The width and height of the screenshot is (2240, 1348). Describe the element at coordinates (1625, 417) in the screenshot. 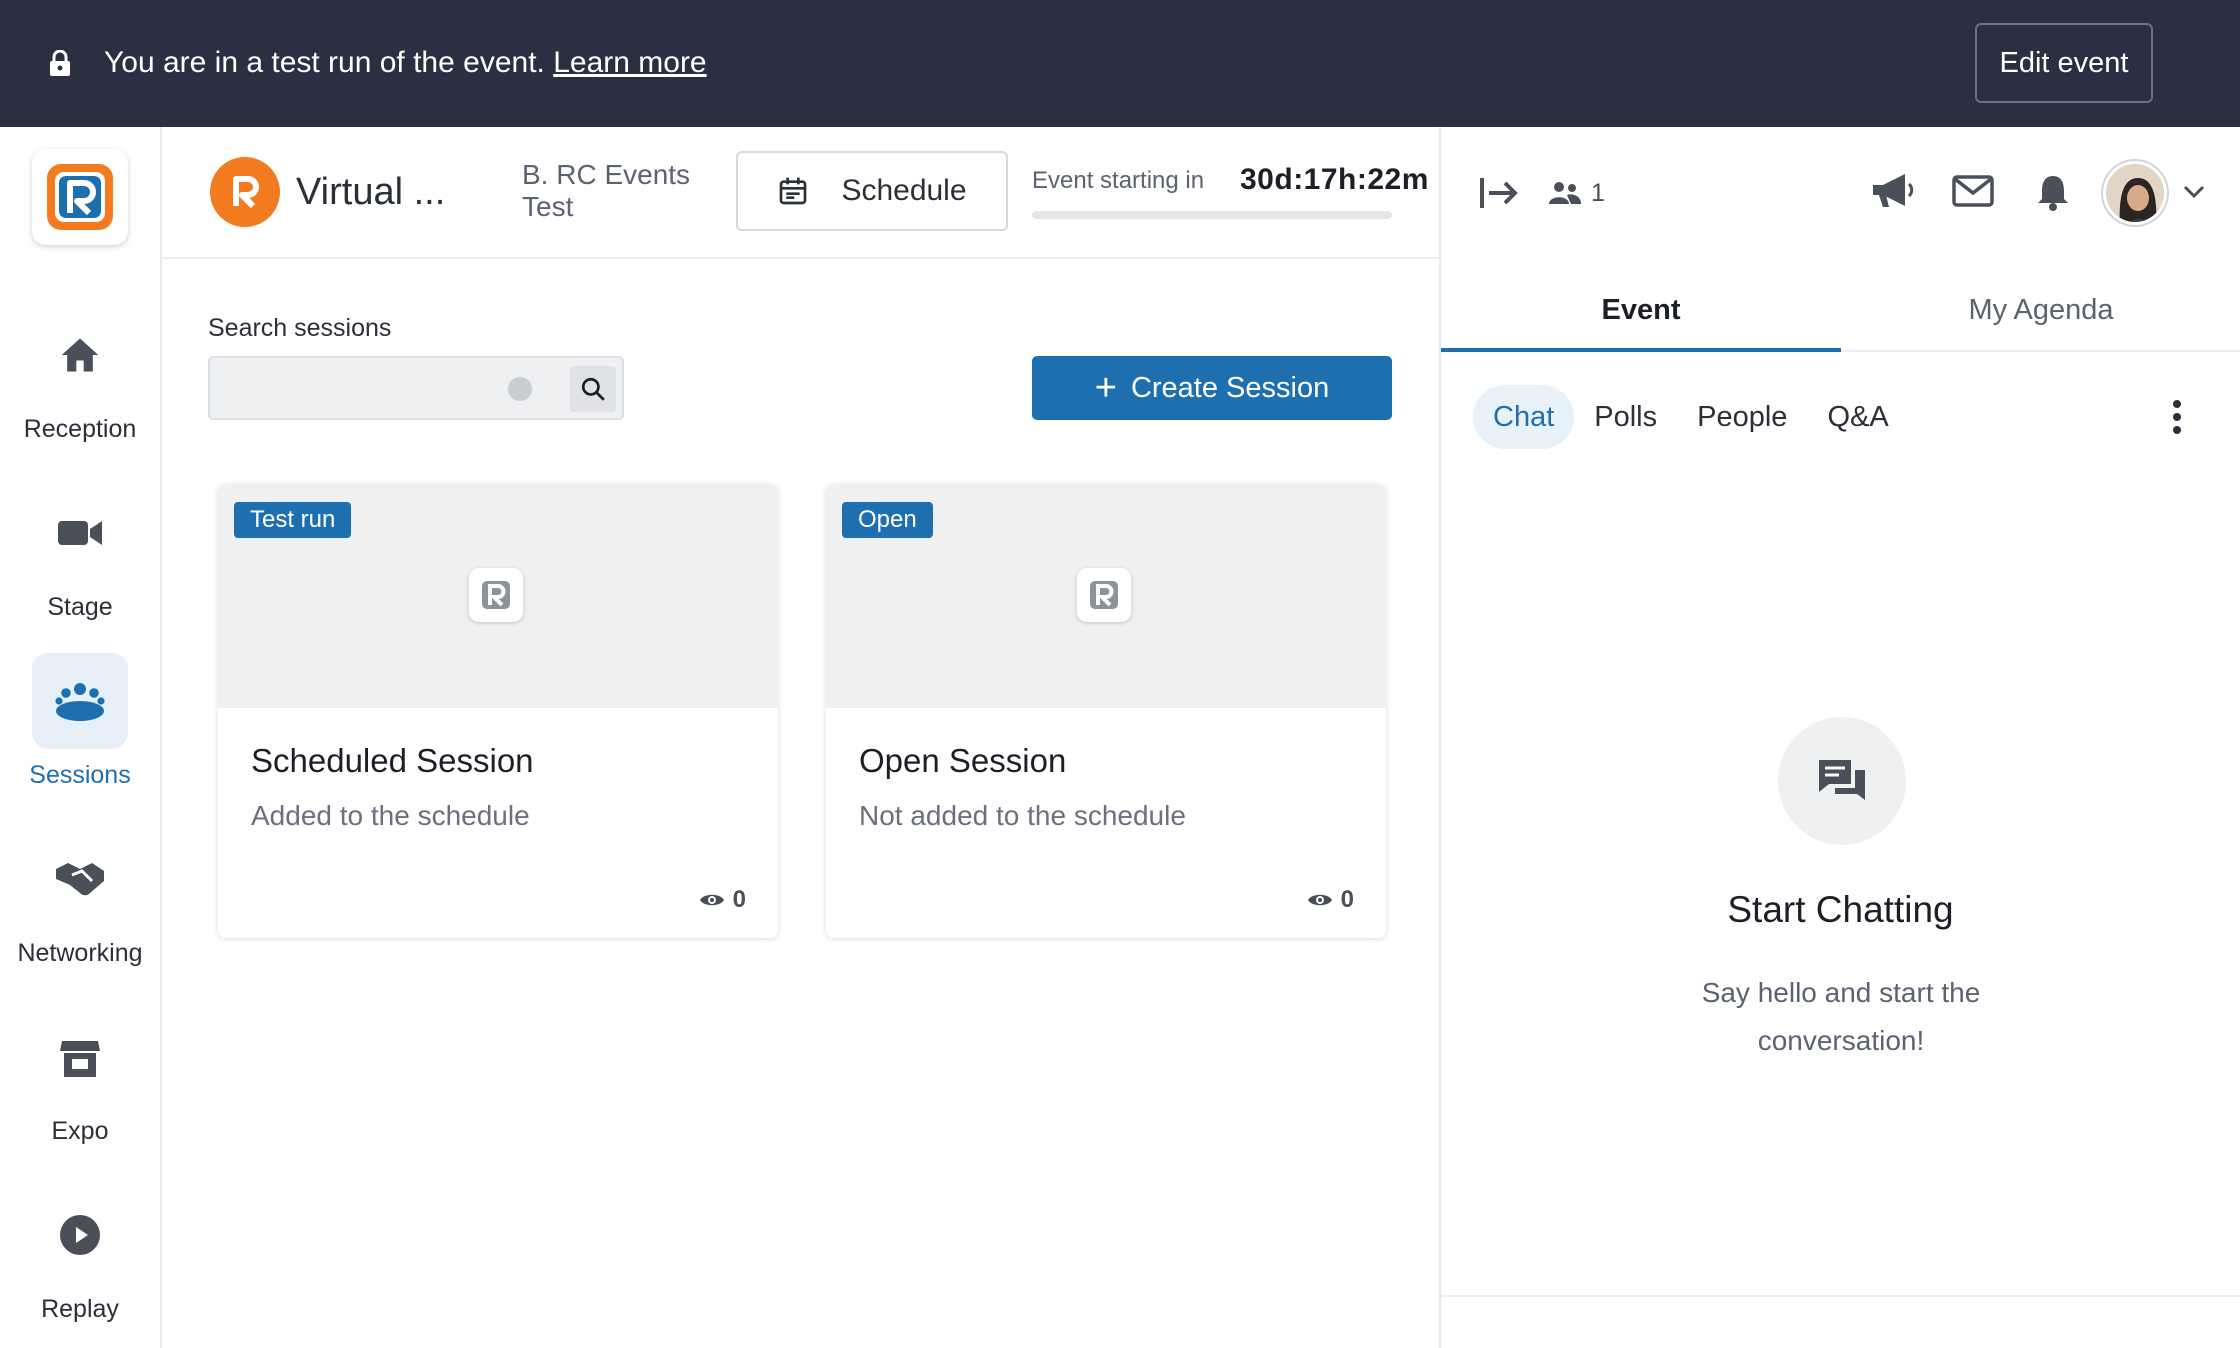

I see `subtab-polls: Polls` at that location.